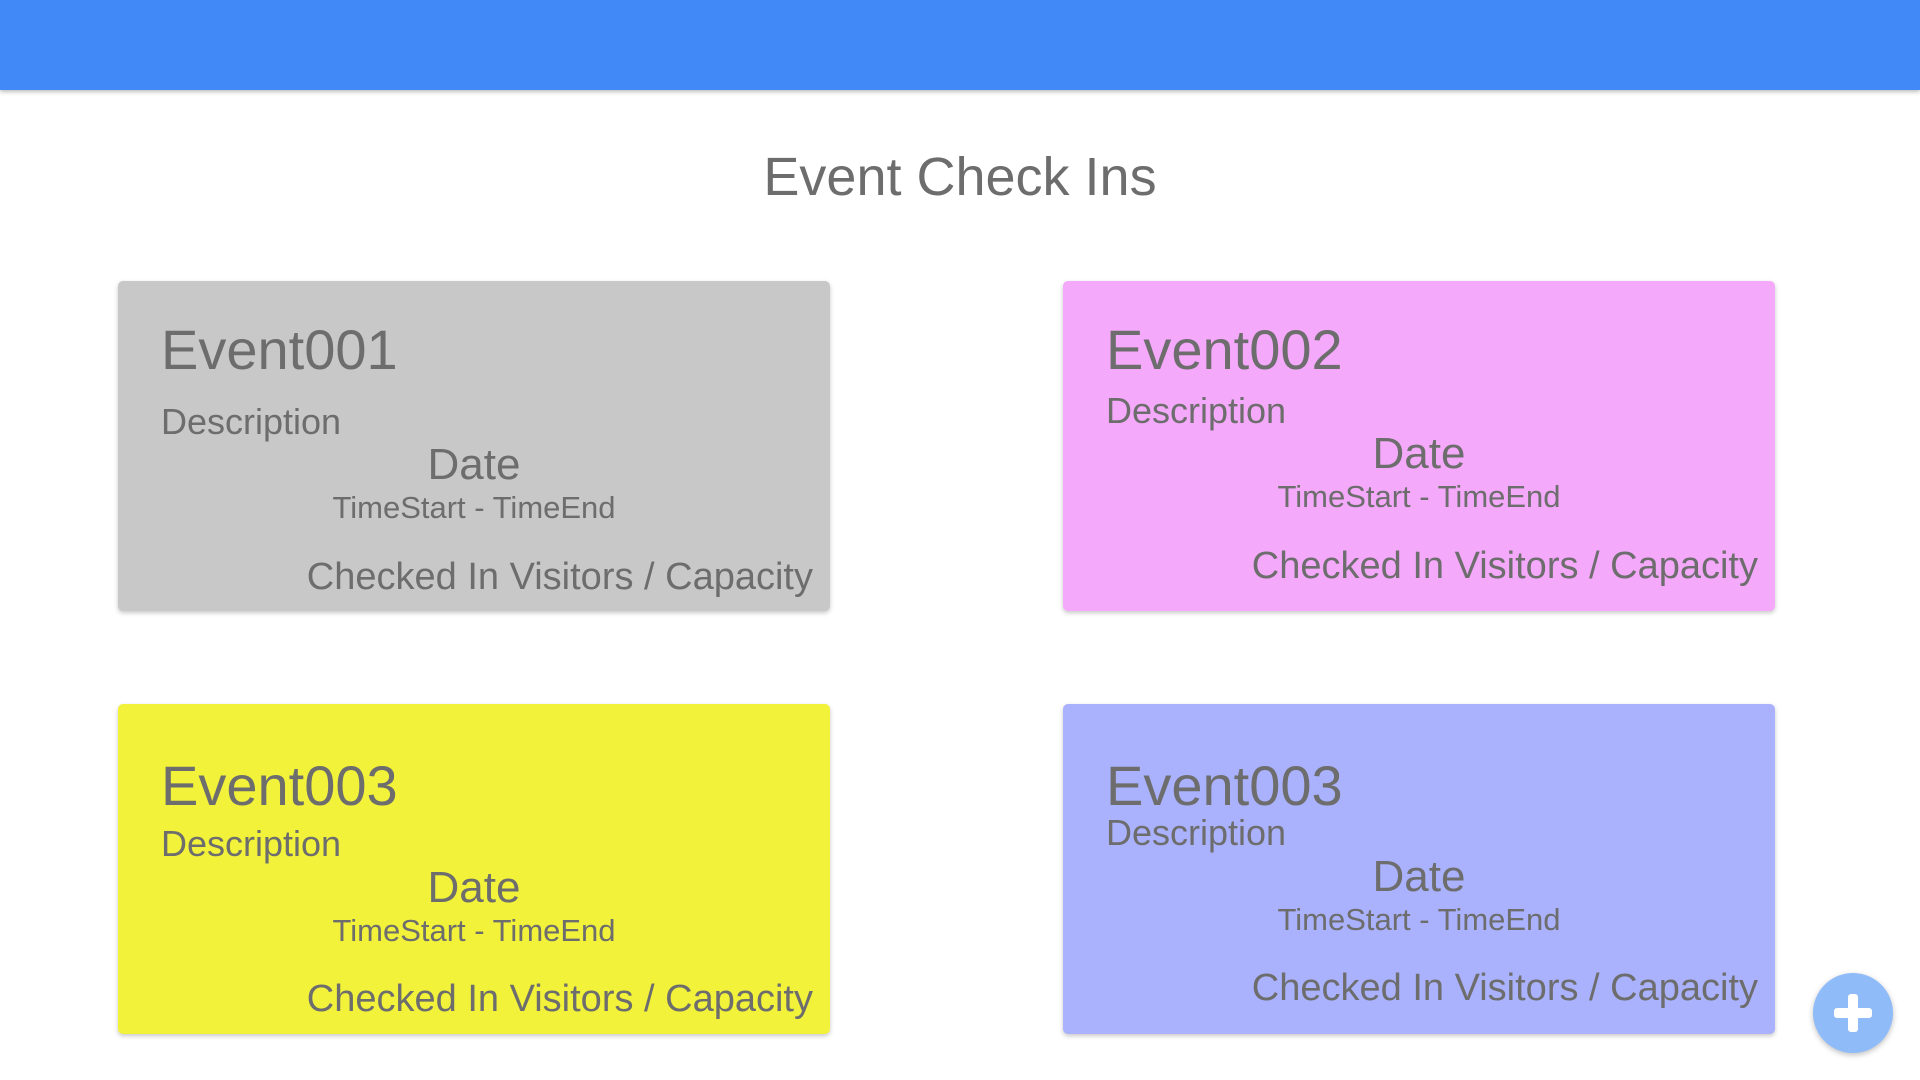  What do you see at coordinates (1224, 349) in the screenshot?
I see `event-name: Event002` at bounding box center [1224, 349].